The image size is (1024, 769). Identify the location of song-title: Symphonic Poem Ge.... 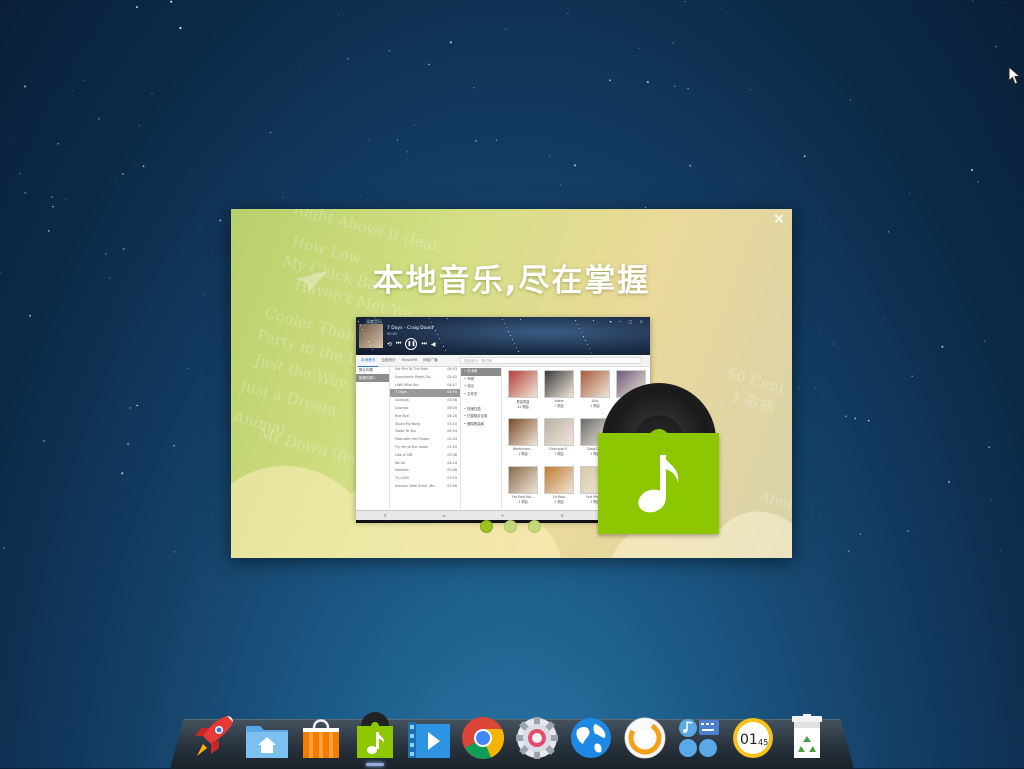
(414, 376).